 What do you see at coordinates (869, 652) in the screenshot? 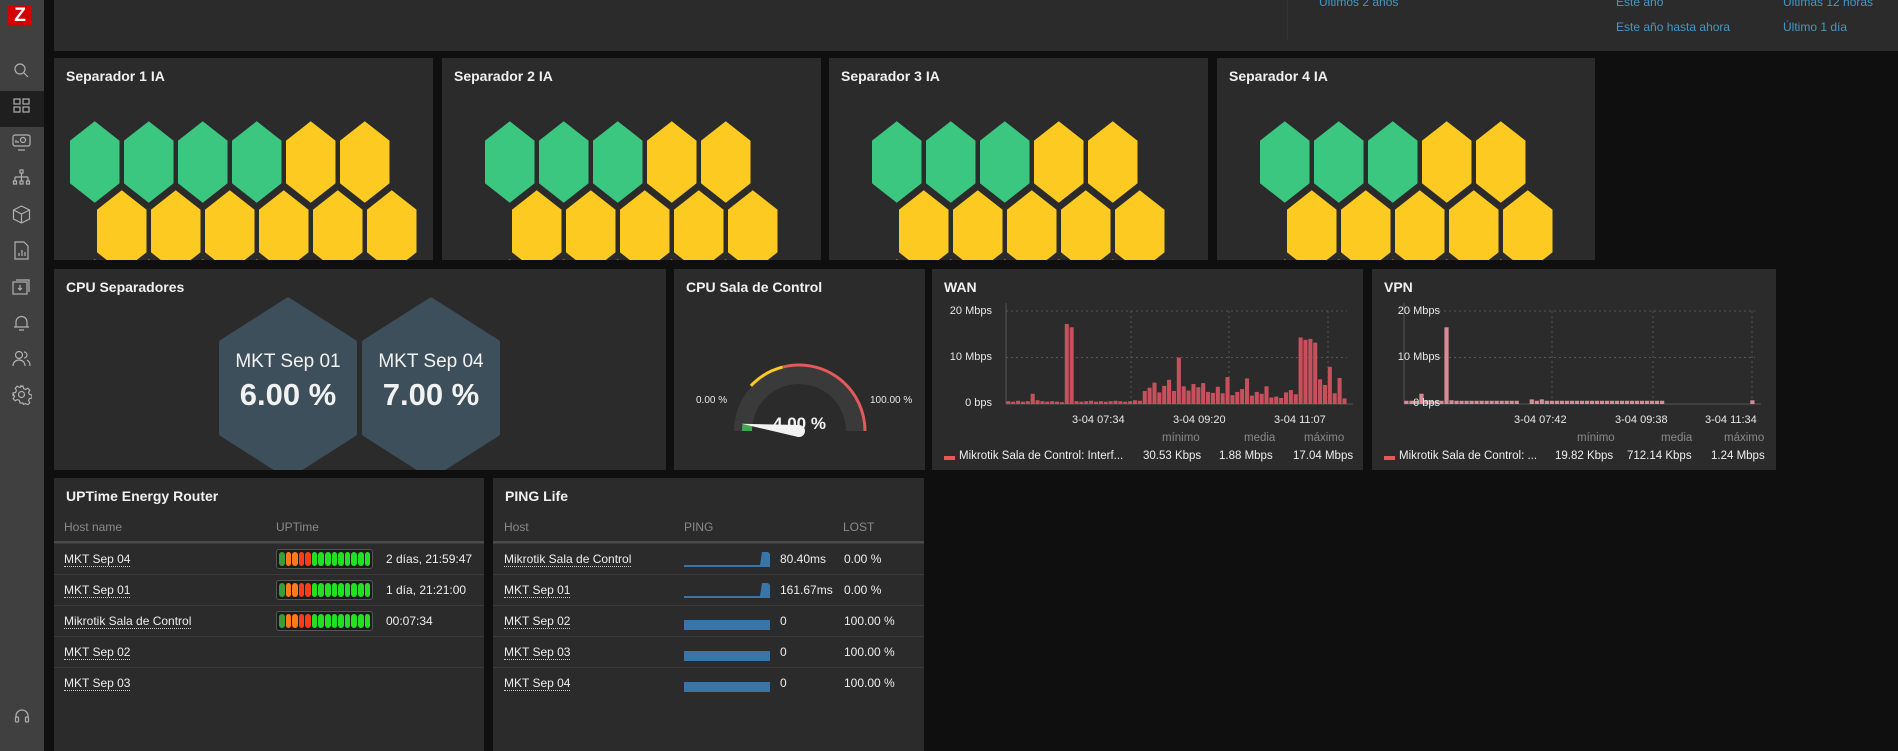
I see `lost-value: 100.00 %` at bounding box center [869, 652].